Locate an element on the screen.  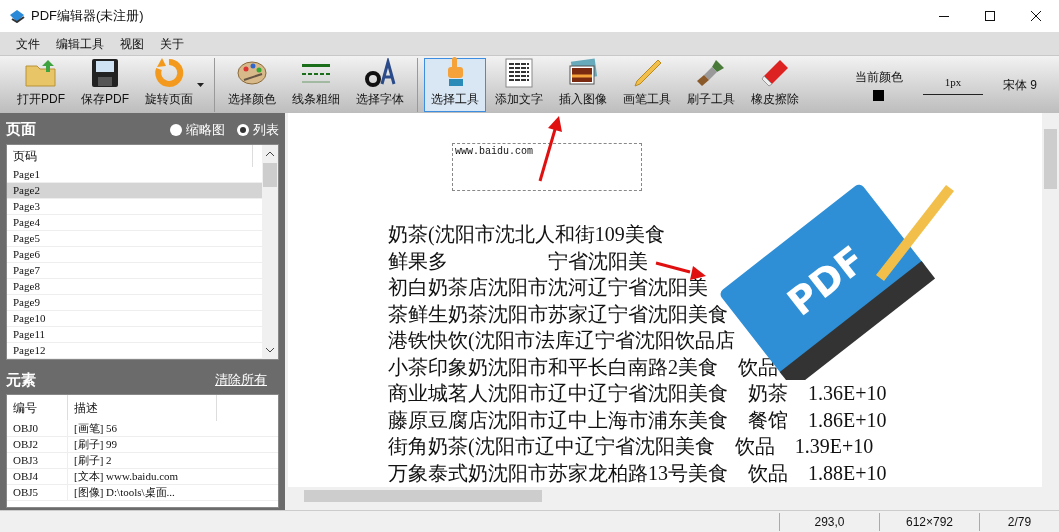
rotate-icon is located at coordinates (169, 72).